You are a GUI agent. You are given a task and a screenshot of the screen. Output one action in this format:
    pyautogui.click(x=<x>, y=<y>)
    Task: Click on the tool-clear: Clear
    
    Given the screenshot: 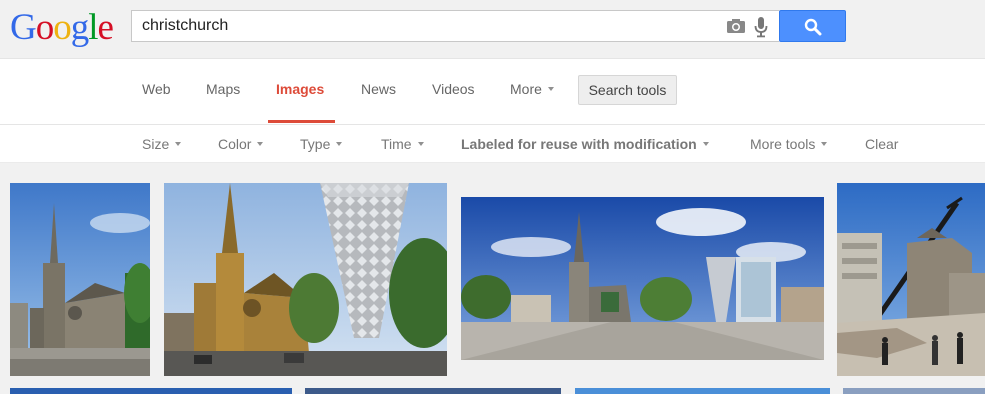 What is the action you would take?
    pyautogui.click(x=881, y=144)
    